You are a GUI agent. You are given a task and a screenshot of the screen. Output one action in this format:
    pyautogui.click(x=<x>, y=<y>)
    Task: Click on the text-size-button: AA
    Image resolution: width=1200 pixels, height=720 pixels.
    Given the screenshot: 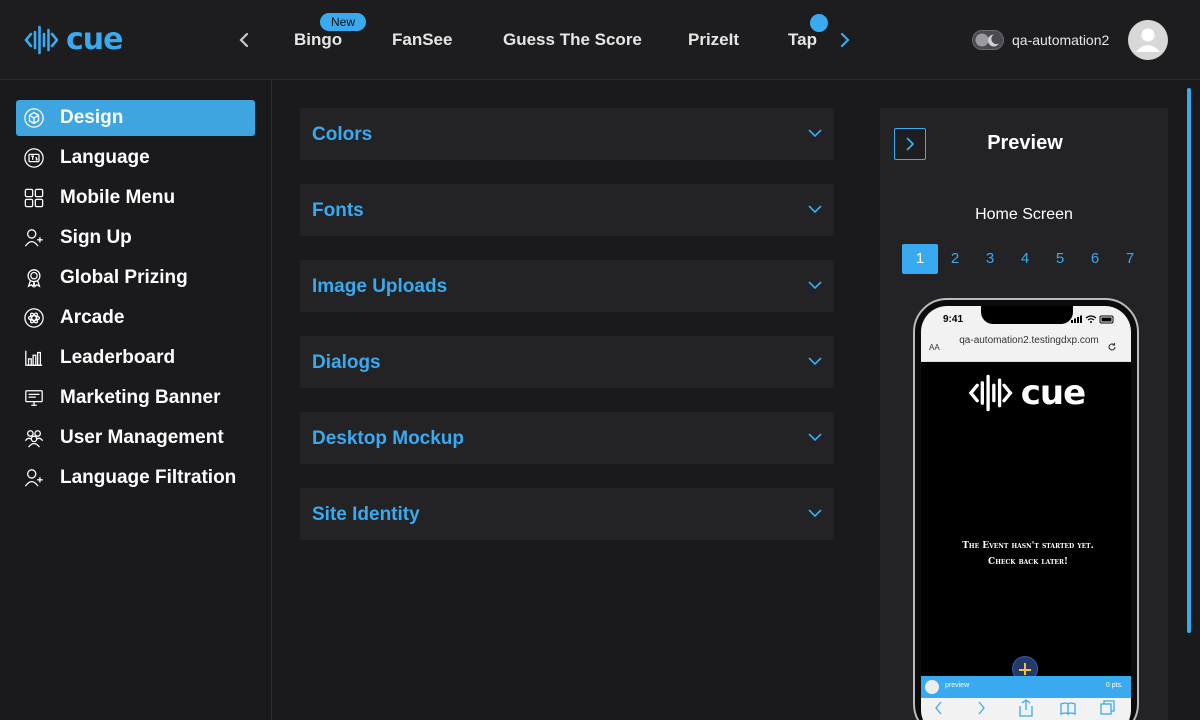 What is the action you would take?
    pyautogui.click(x=934, y=347)
    